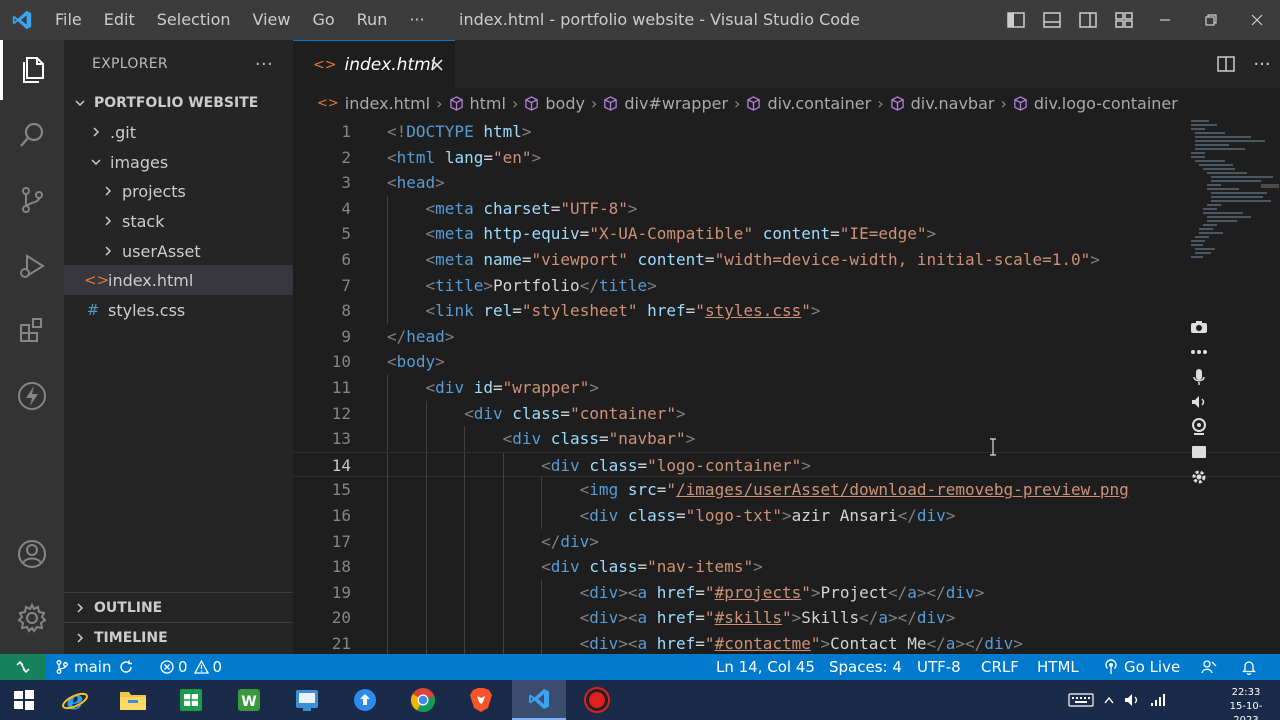 This screenshot has width=1280, height=720. What do you see at coordinates (178, 191) in the screenshot?
I see `tree-item-projects: projects` at bounding box center [178, 191].